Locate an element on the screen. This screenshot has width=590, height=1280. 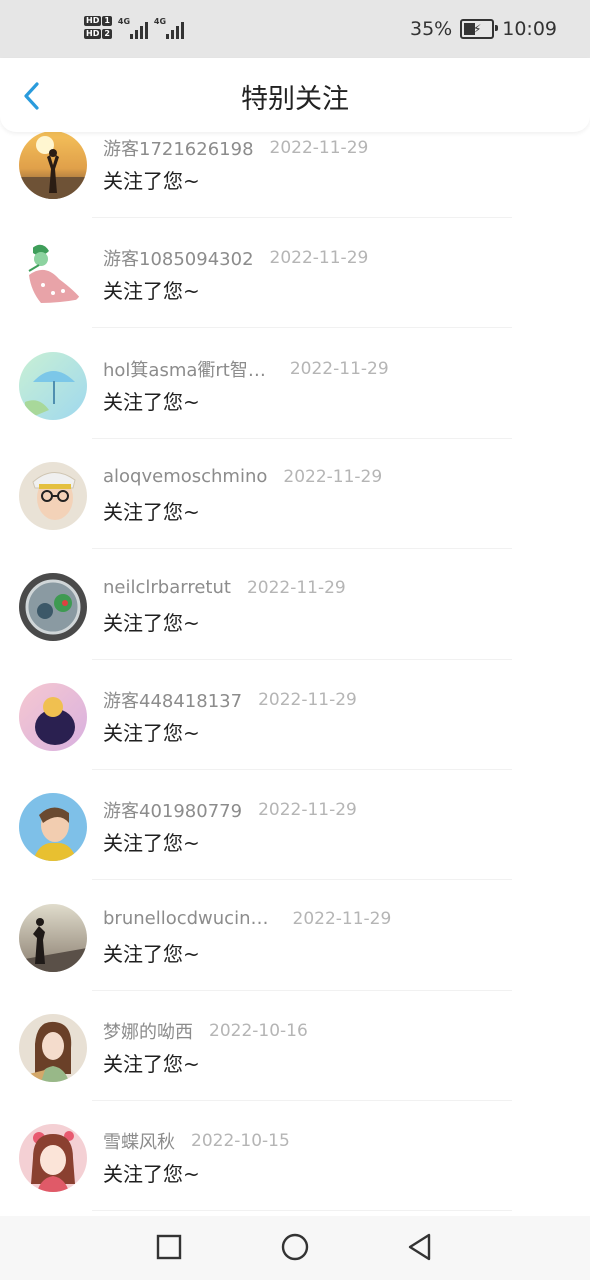
item-meta: 雪蝶风秋 2022-10-15 is located at coordinates (196, 1141).